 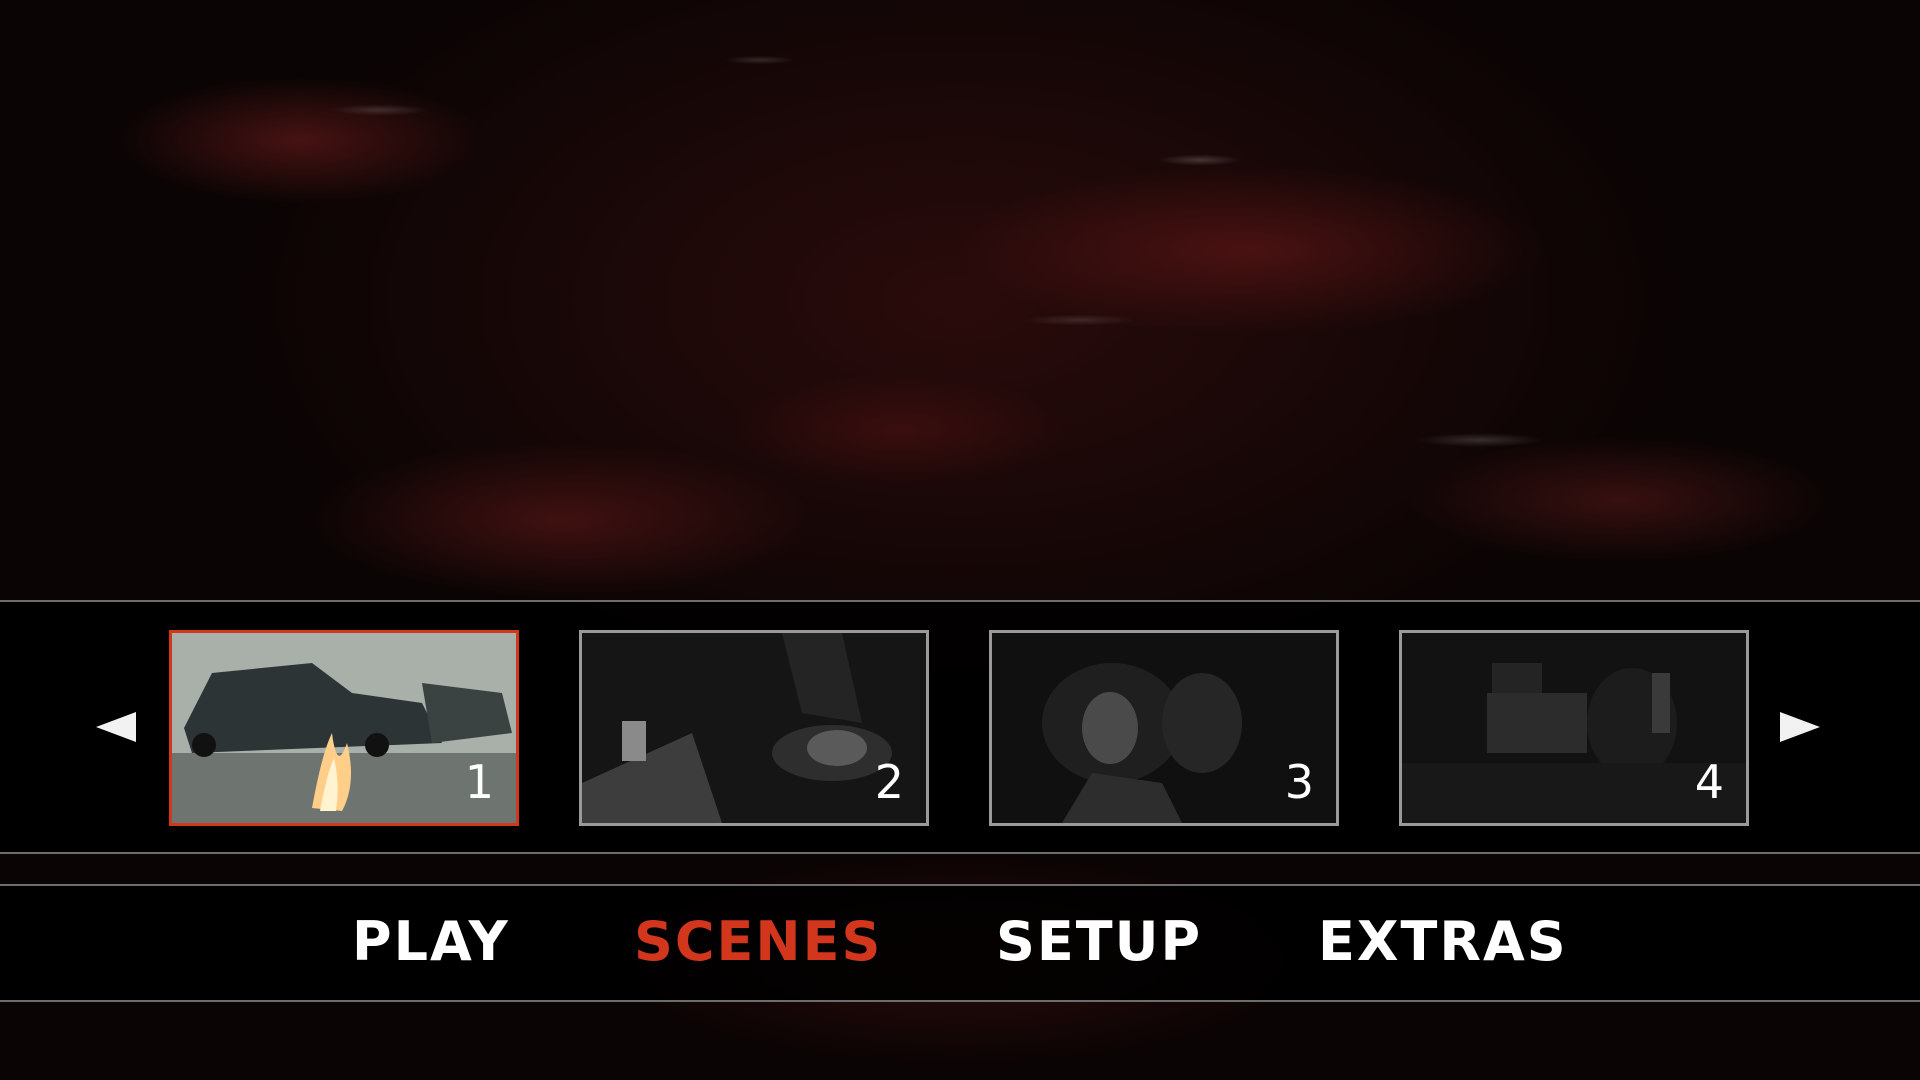 I want to click on scene-number-1: 1, so click(x=479, y=782).